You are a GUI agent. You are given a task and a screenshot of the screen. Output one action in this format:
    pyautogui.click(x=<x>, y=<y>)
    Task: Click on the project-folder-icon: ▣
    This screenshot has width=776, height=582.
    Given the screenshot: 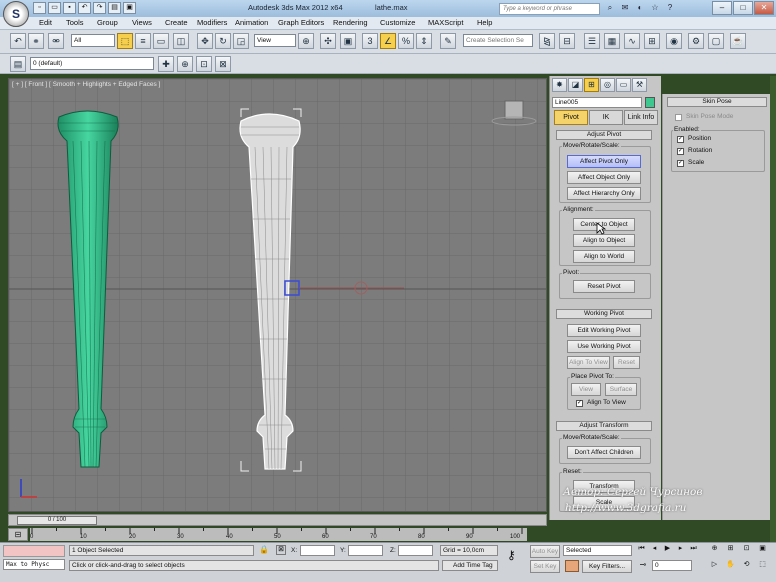 What is the action you would take?
    pyautogui.click(x=129, y=8)
    